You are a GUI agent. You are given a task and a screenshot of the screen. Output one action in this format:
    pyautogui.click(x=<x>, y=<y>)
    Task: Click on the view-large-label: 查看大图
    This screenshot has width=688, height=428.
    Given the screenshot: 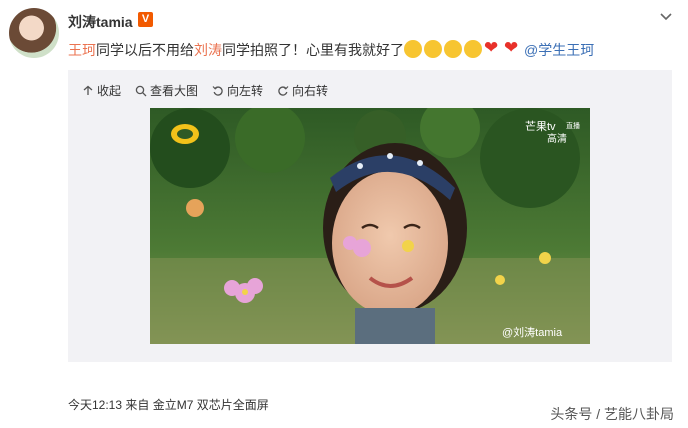 What is the action you would take?
    pyautogui.click(x=174, y=91)
    